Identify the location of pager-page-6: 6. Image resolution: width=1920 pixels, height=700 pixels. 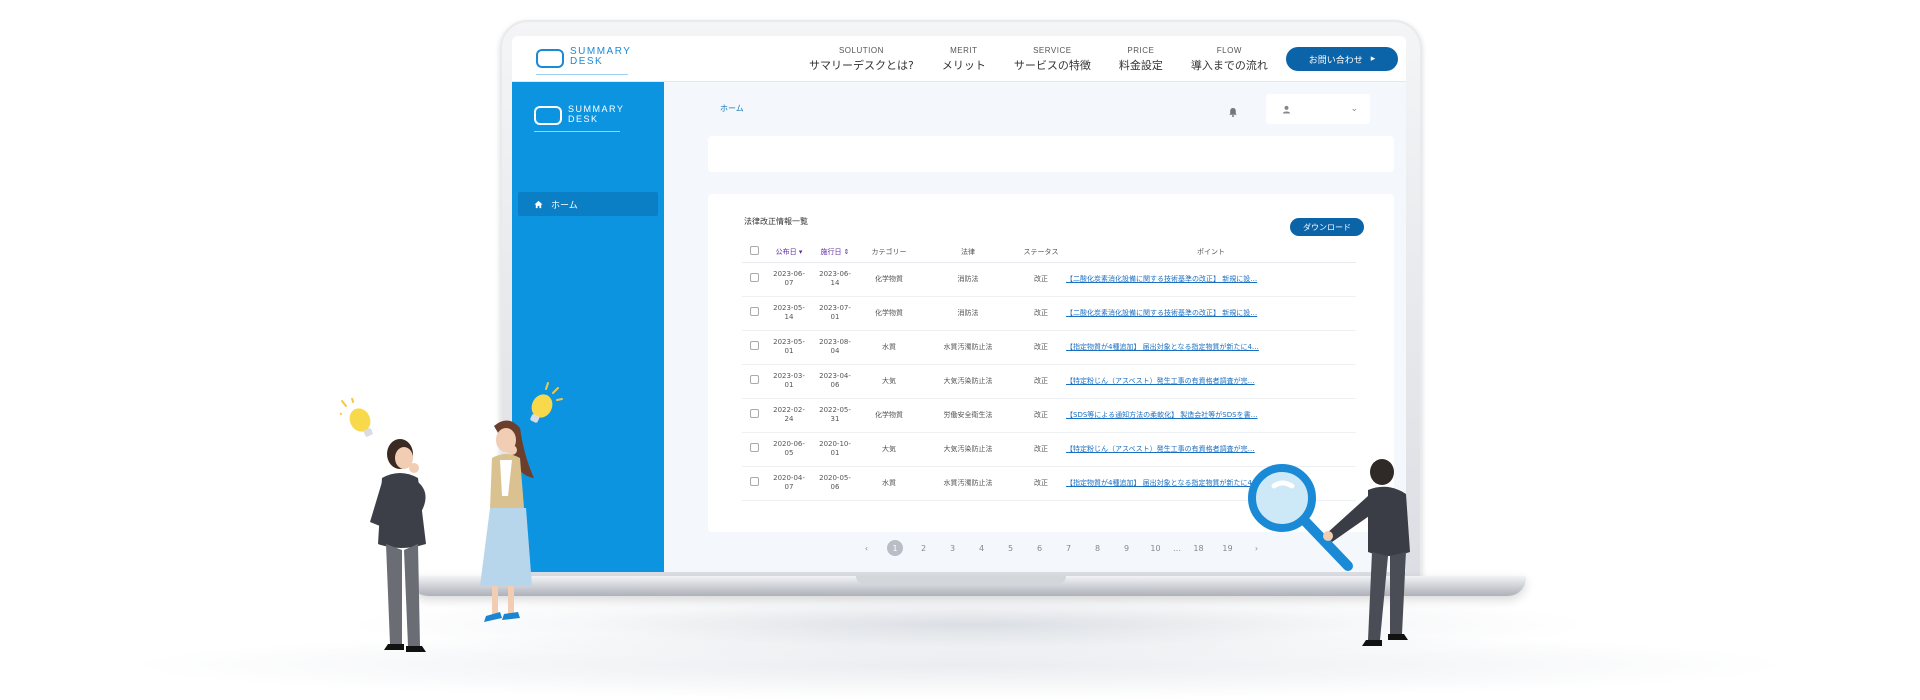
(1039, 548).